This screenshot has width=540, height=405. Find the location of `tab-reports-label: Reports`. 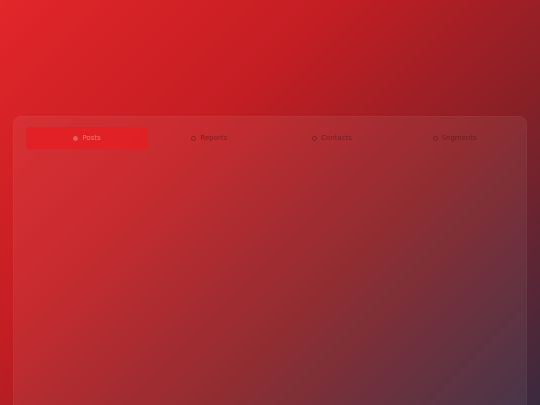

tab-reports-label: Reports is located at coordinates (214, 138).